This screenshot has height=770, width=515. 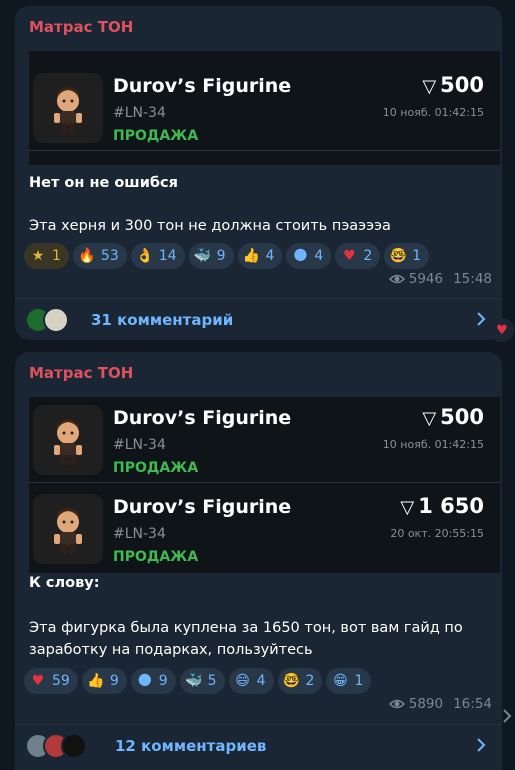 I want to click on sale-datetime: 20 окт. 20:55:15, so click(x=437, y=533).